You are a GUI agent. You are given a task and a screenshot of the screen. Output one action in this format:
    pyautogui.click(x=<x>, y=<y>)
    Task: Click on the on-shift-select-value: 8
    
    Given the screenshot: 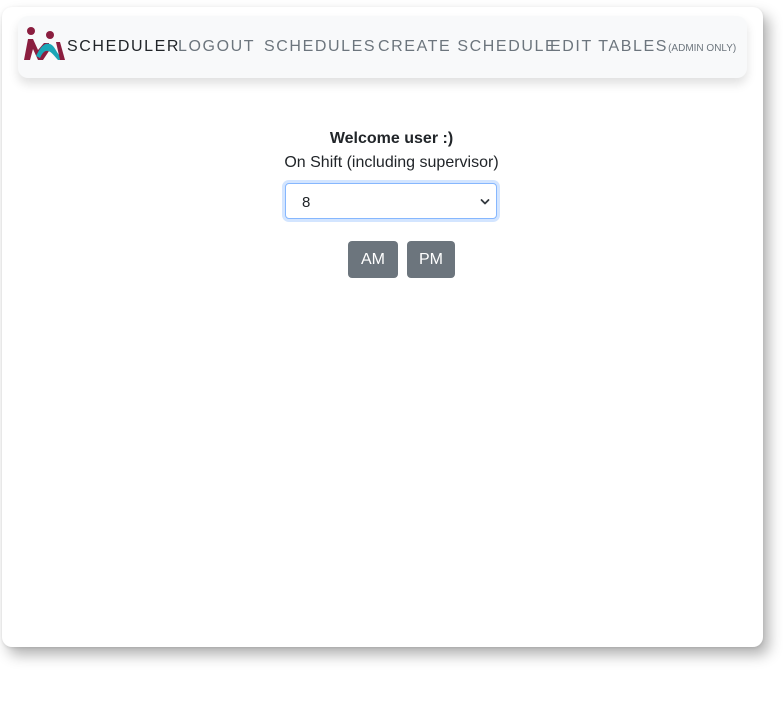 What is the action you would take?
    pyautogui.click(x=306, y=202)
    